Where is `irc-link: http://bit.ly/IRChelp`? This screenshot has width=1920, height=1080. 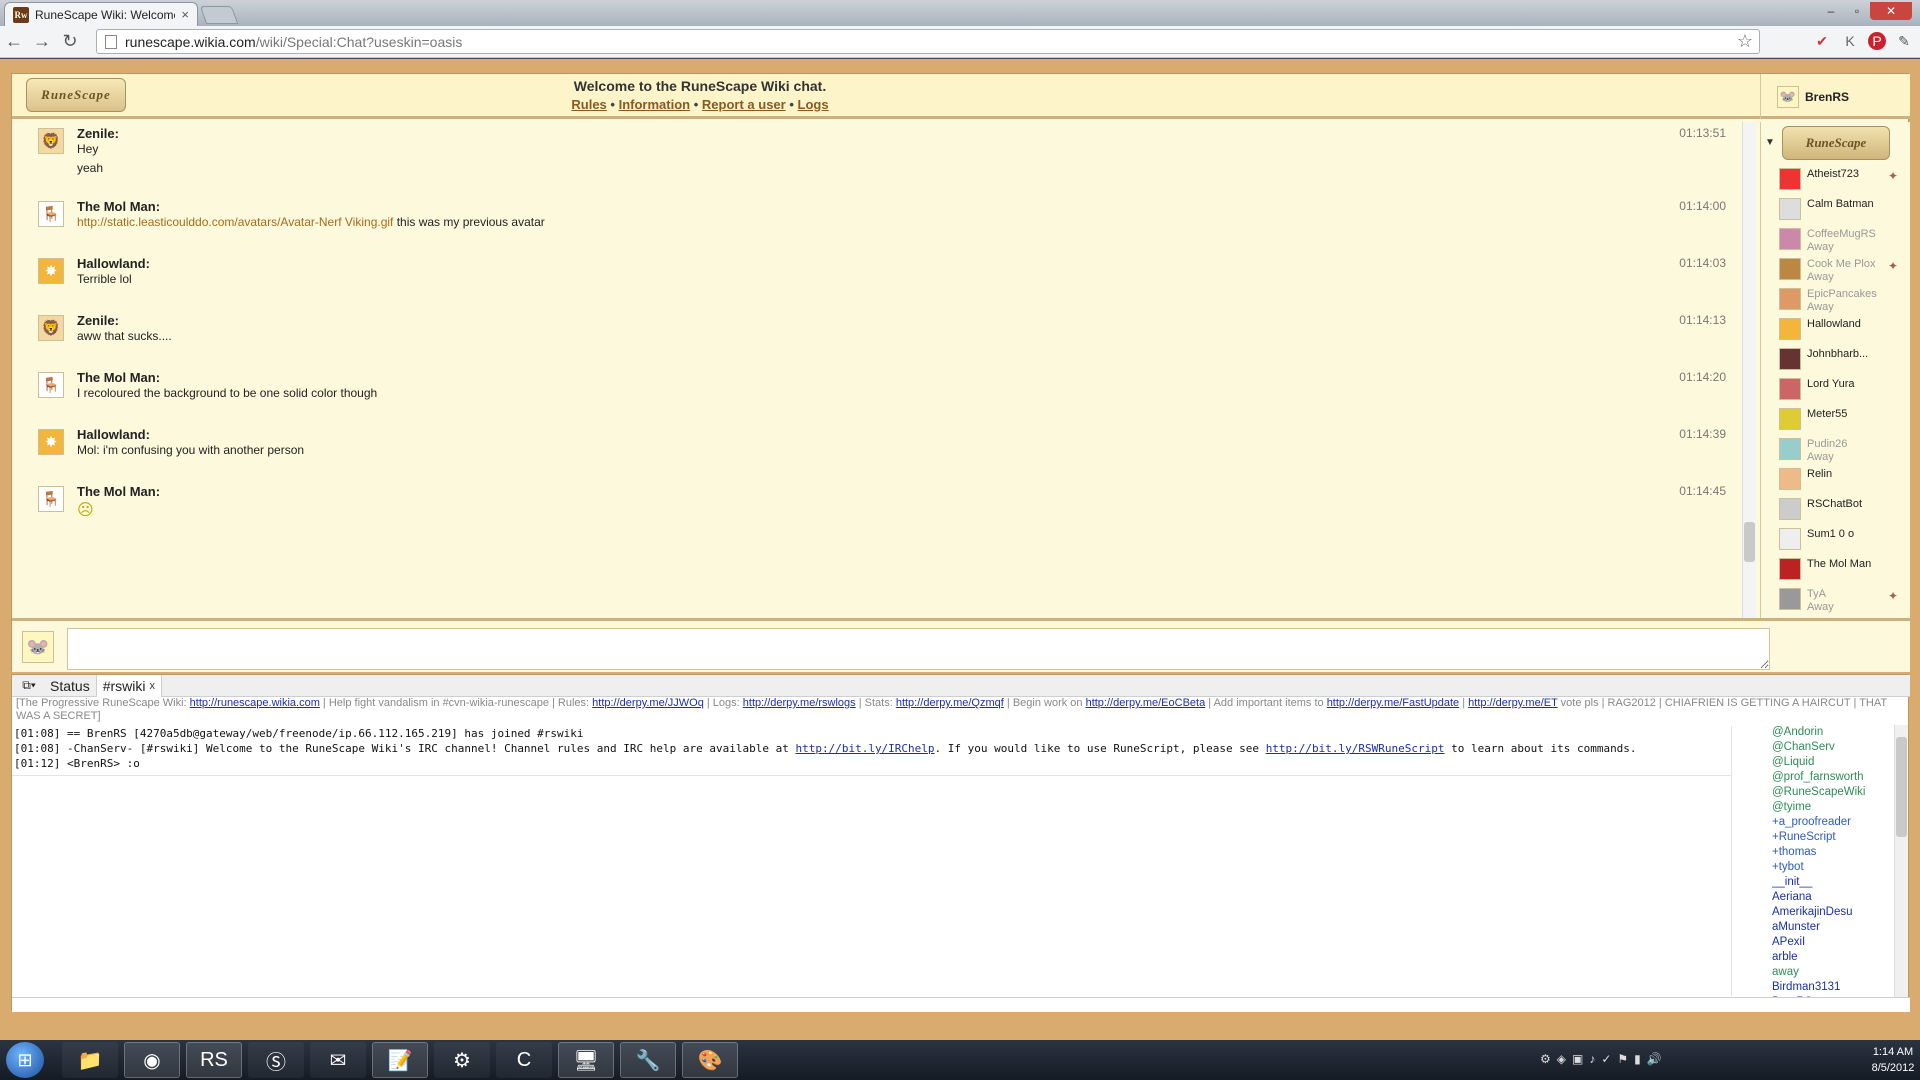
irc-link: http://bit.ly/IRChelp is located at coordinates (864, 748).